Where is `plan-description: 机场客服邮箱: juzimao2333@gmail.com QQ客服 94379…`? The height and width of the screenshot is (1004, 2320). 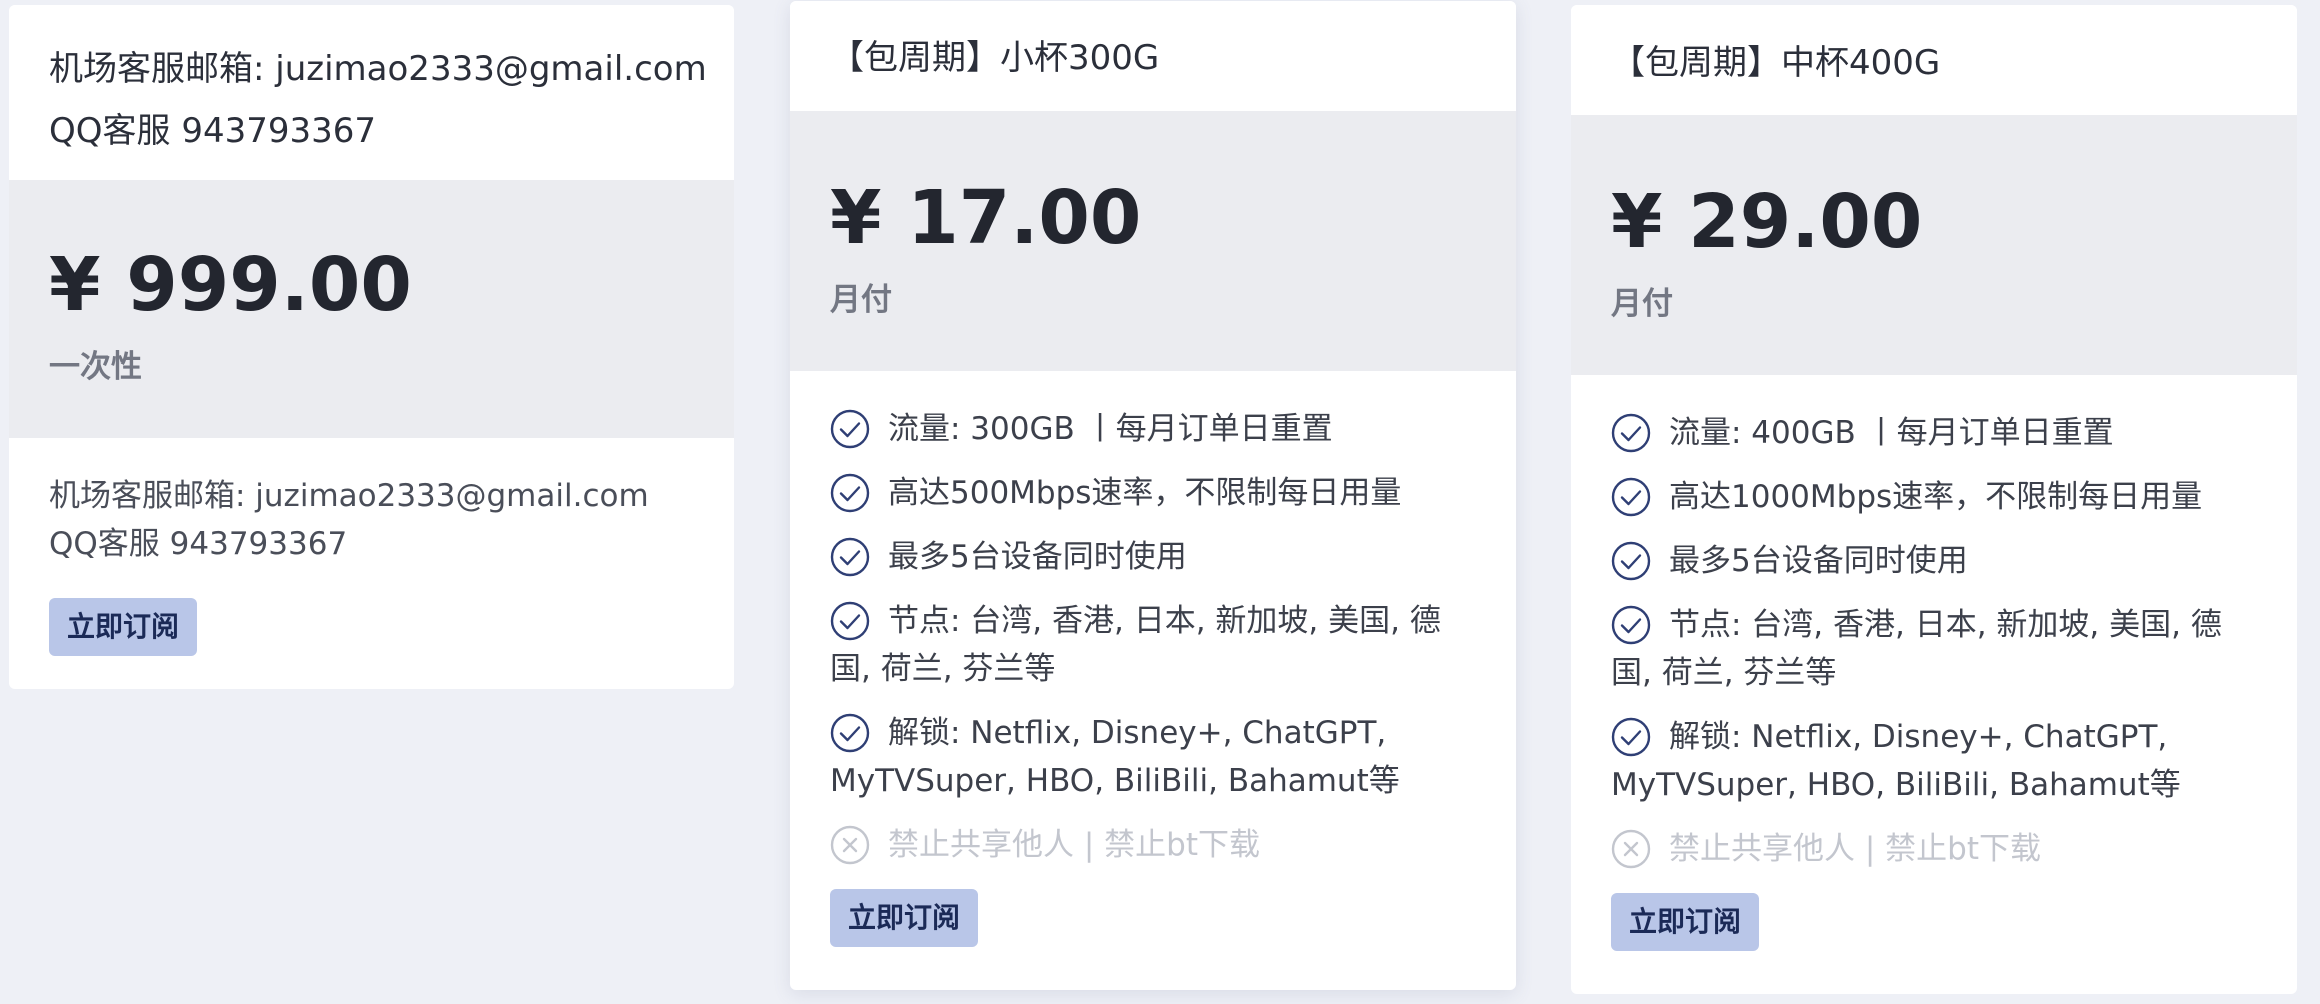 plan-description: 机场客服邮箱: juzimao2333@gmail.com QQ客服 94379… is located at coordinates (349, 520).